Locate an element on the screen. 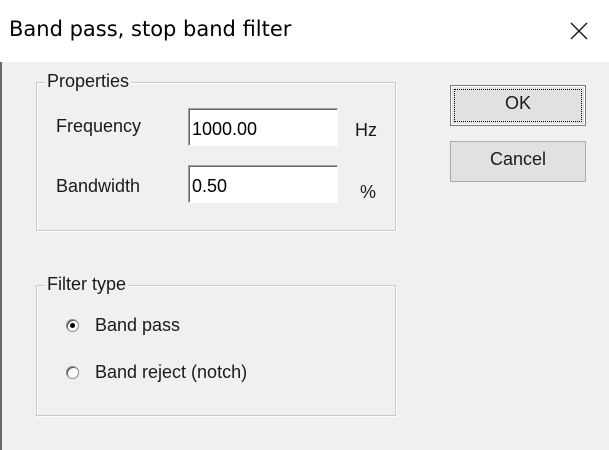 The image size is (609, 450). frequency-unit: Hz is located at coordinates (366, 130).